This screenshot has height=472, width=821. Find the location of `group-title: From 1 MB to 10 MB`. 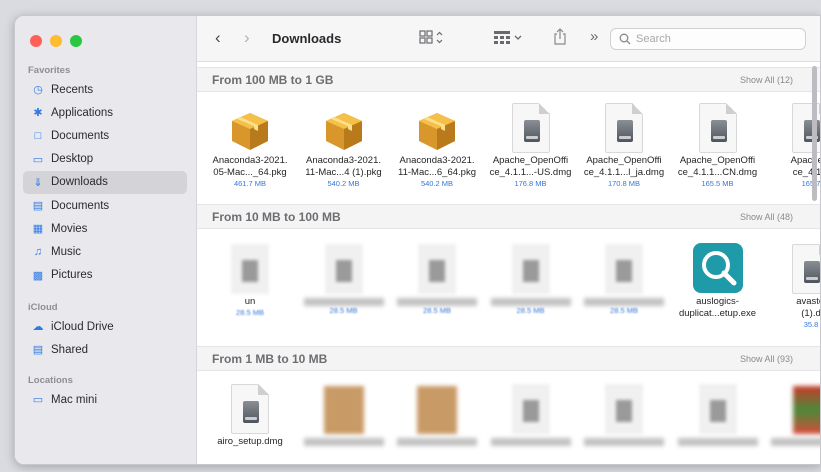

group-title: From 1 MB to 10 MB is located at coordinates (270, 359).